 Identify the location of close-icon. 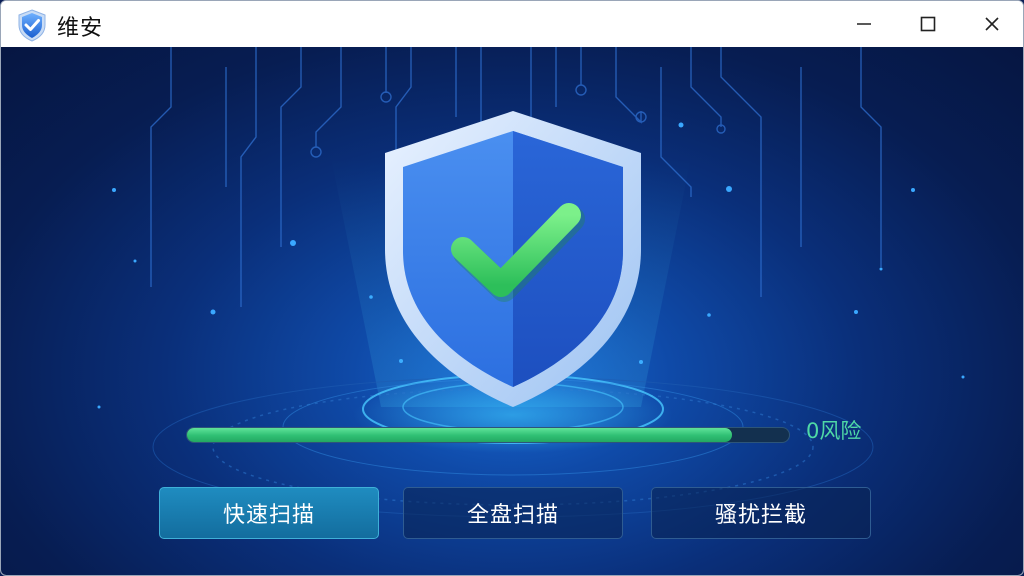
(992, 24).